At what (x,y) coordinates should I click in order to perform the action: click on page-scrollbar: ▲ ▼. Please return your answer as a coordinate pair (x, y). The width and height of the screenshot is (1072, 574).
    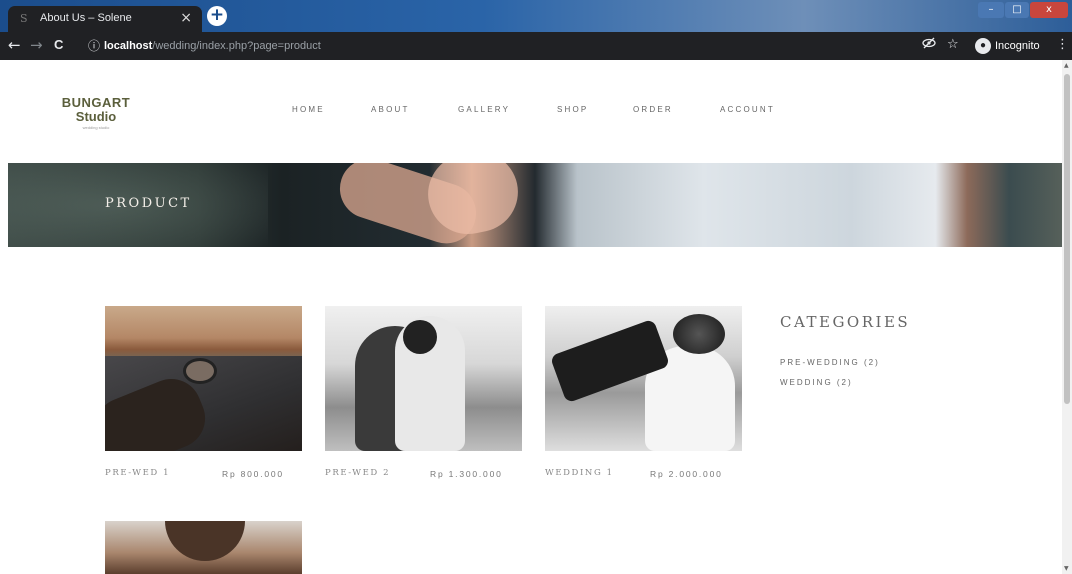
    Looking at the image, I should click on (1067, 317).